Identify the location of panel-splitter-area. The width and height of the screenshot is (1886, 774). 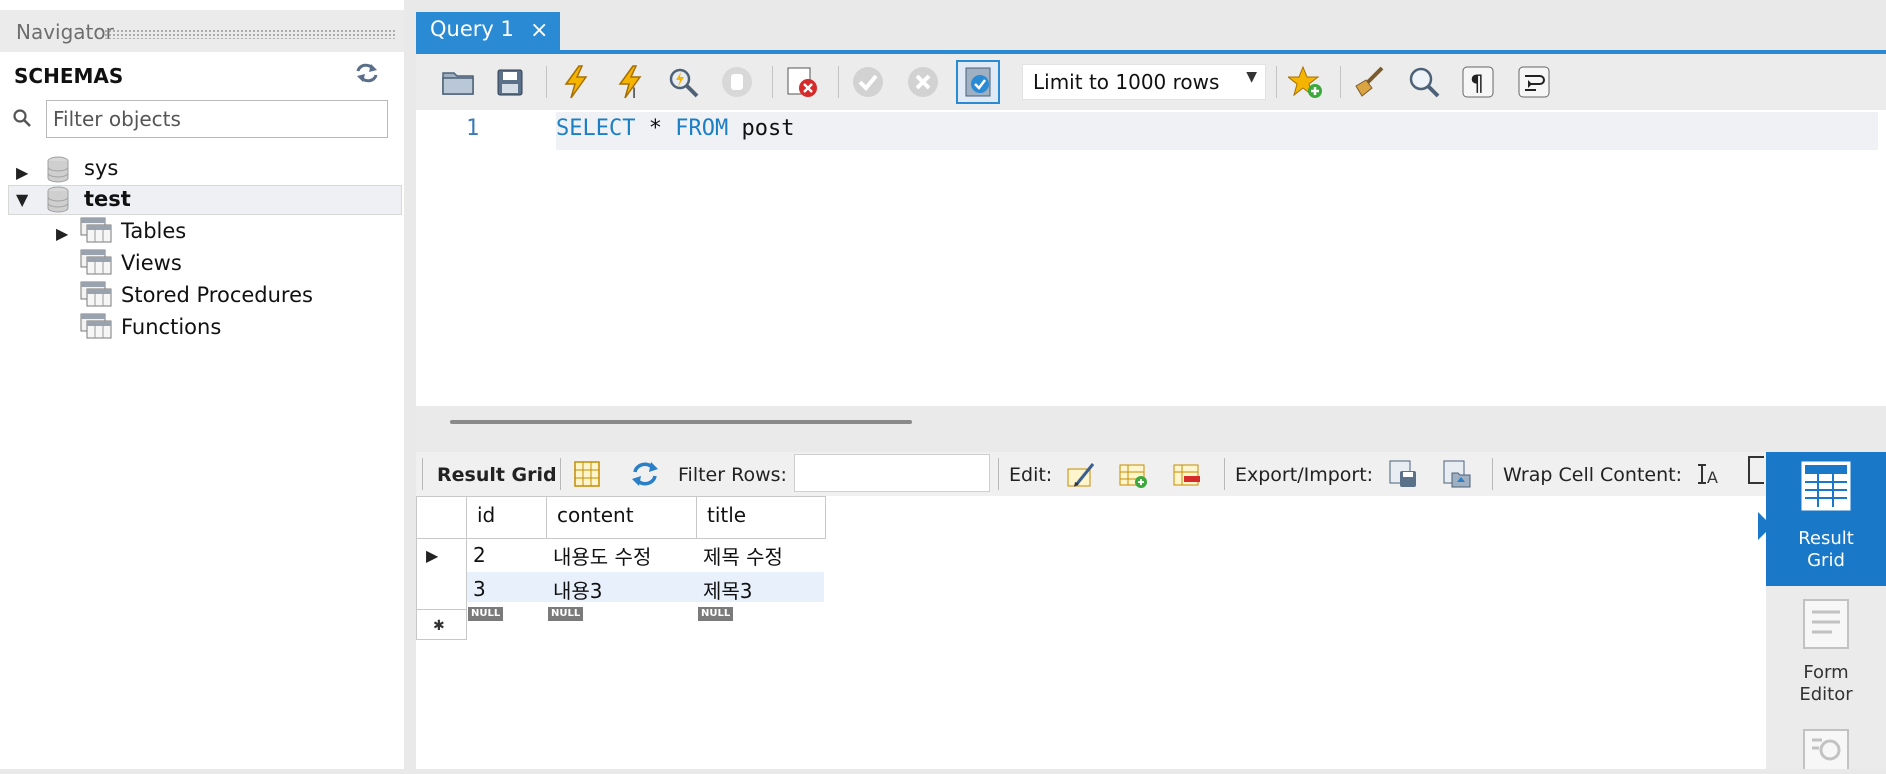
(1151, 430).